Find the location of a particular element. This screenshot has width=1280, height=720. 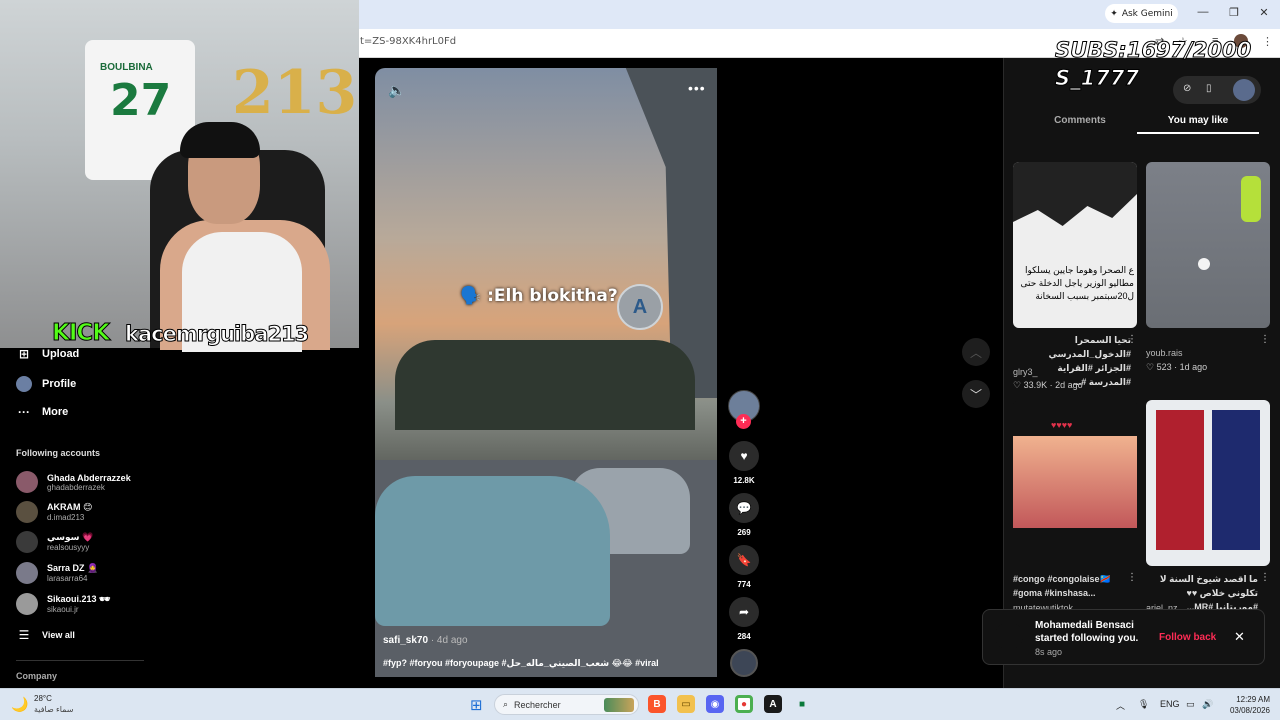

windows-start-icon: ⊞ is located at coordinates (476, 705).